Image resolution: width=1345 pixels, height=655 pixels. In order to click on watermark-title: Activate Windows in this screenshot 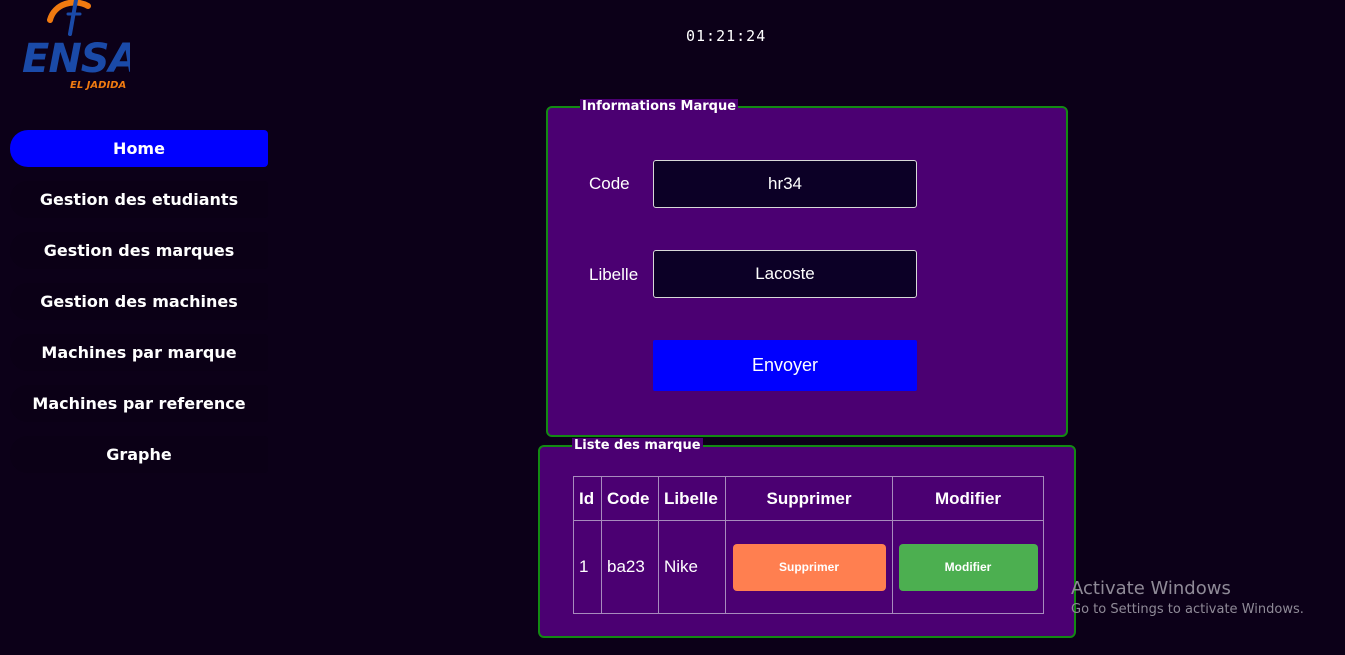, I will do `click(1151, 588)`.